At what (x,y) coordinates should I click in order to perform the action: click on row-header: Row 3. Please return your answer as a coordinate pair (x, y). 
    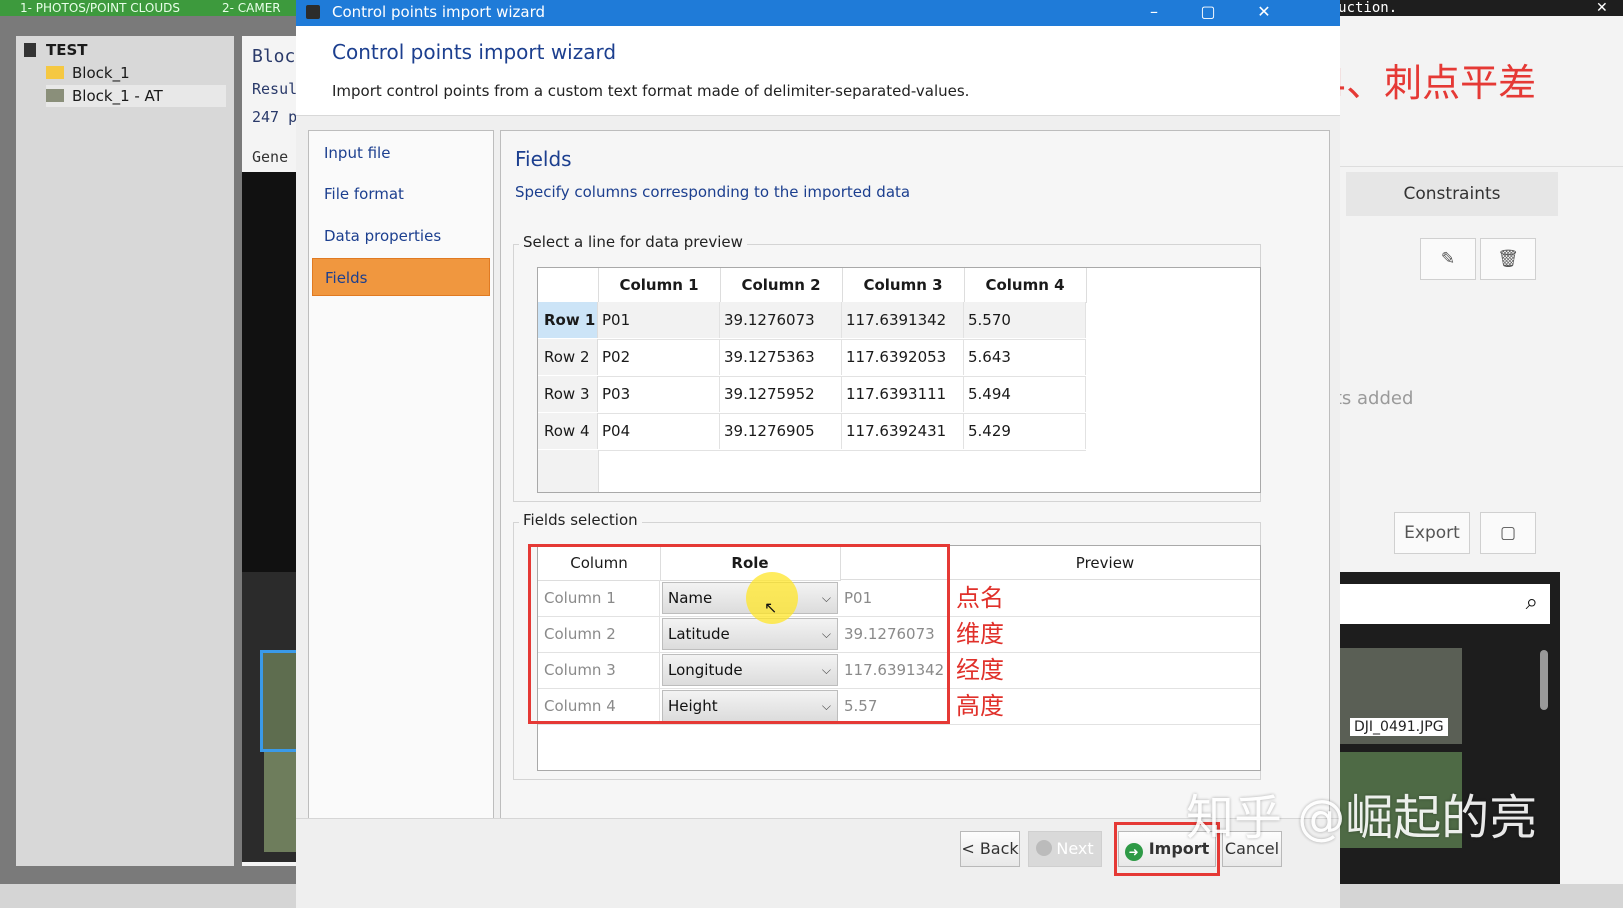
    Looking at the image, I should click on (568, 394).